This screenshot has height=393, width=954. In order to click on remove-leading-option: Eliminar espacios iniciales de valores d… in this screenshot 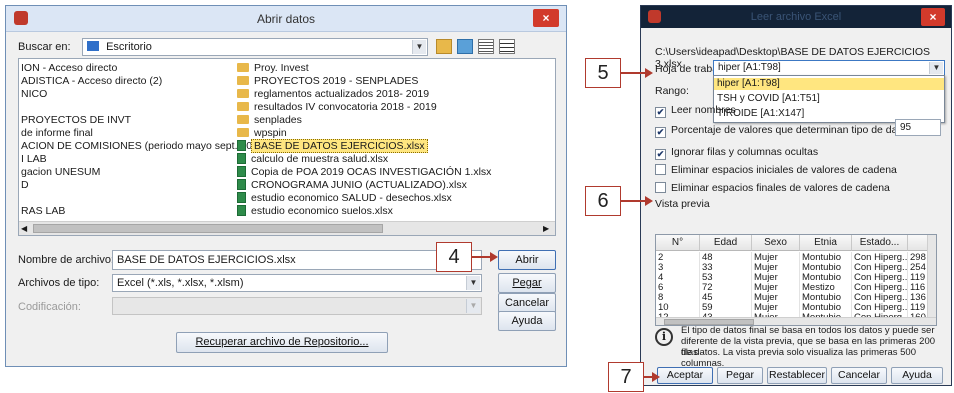, I will do `click(776, 170)`.